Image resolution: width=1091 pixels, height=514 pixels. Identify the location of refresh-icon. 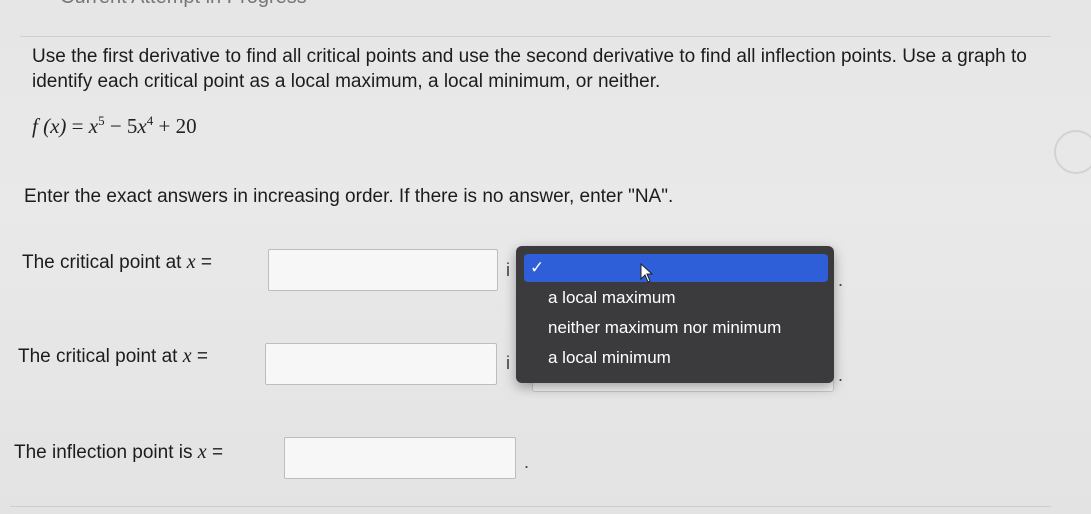
(1072, 152).